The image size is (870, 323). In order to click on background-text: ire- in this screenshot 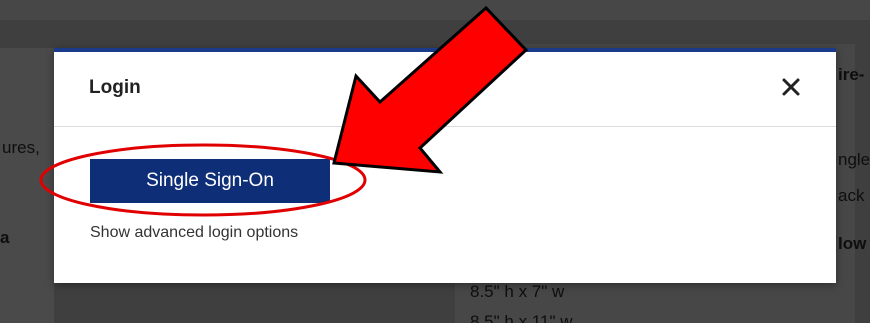, I will do `click(851, 74)`.